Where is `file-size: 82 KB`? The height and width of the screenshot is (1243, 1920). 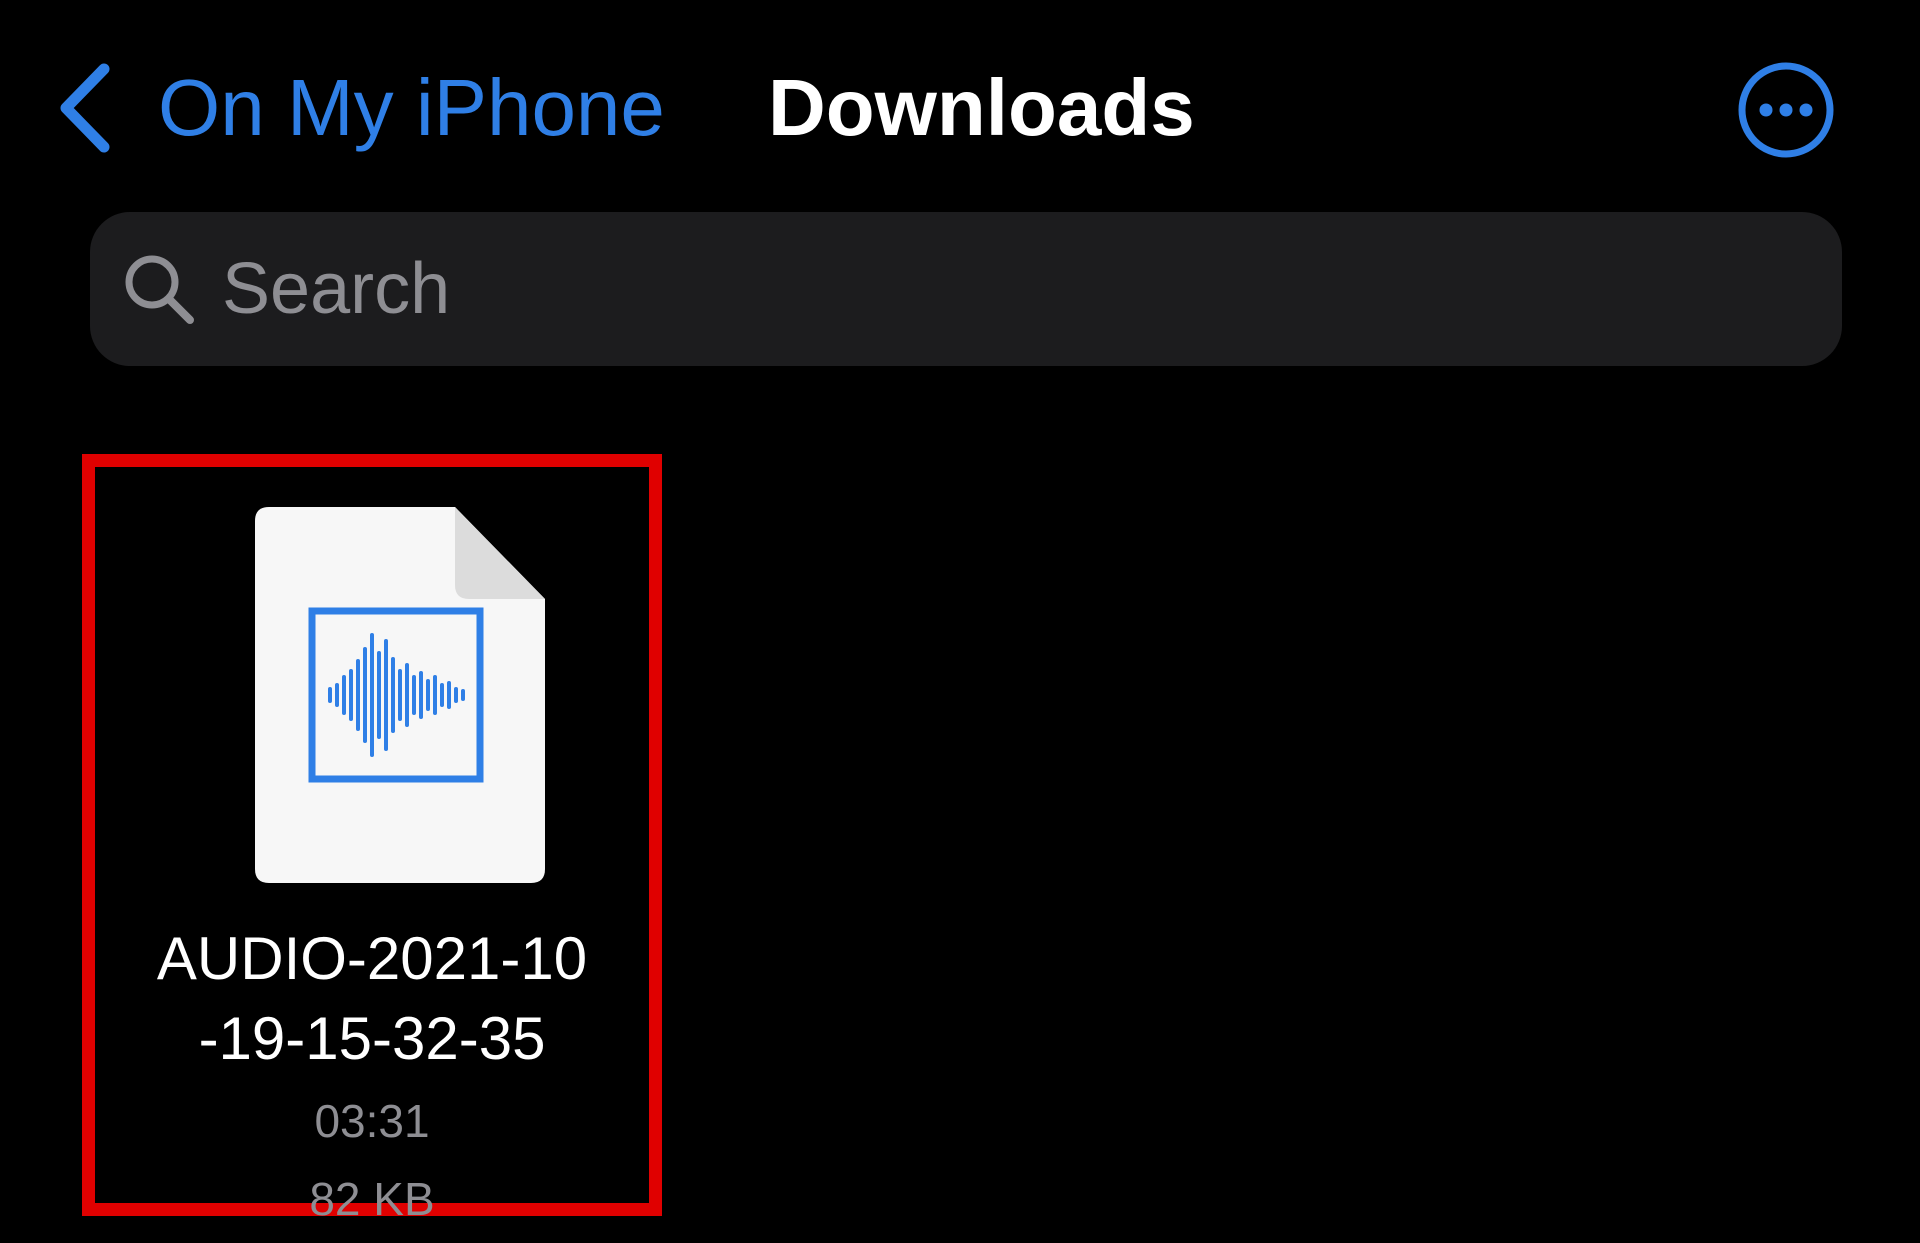 file-size: 82 KB is located at coordinates (372, 1199).